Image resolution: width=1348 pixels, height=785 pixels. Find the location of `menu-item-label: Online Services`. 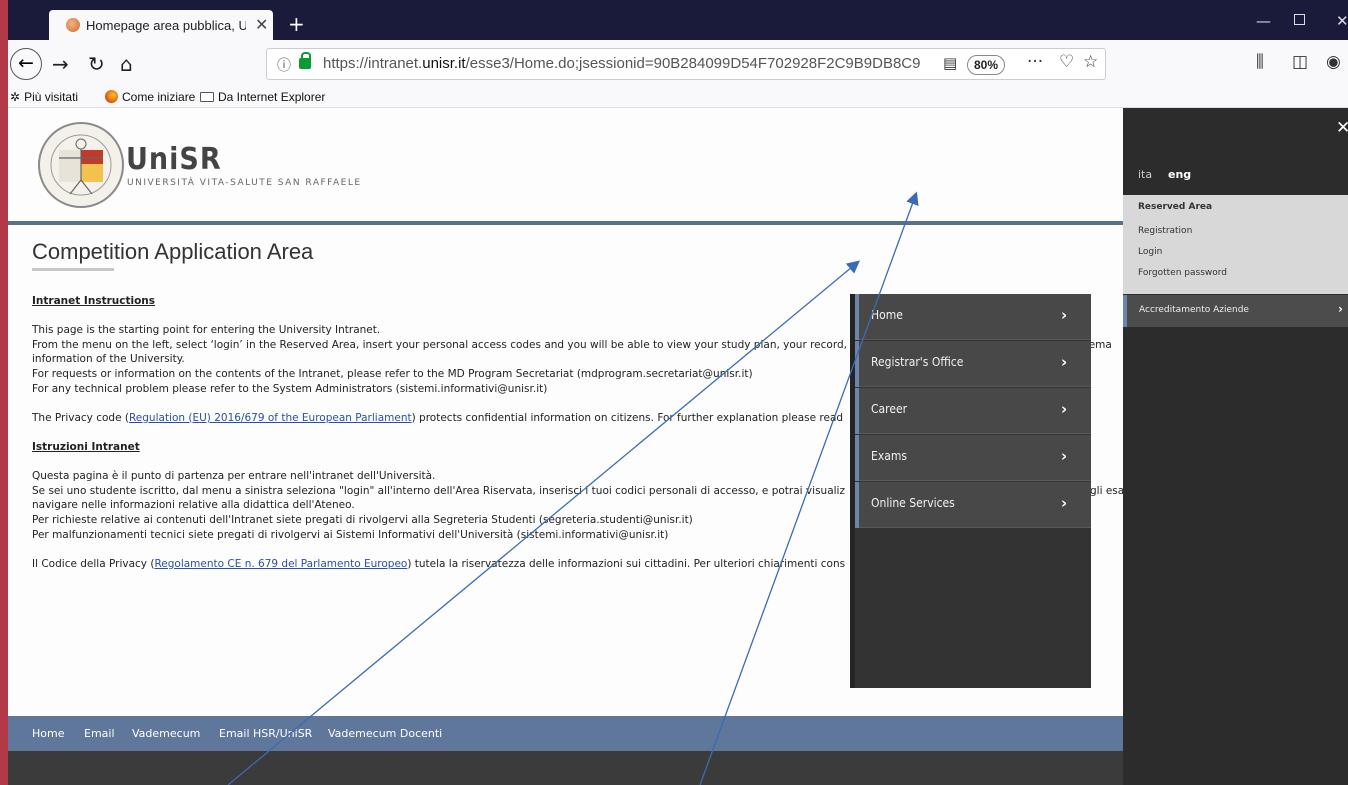

menu-item-label: Online Services is located at coordinates (913, 503).